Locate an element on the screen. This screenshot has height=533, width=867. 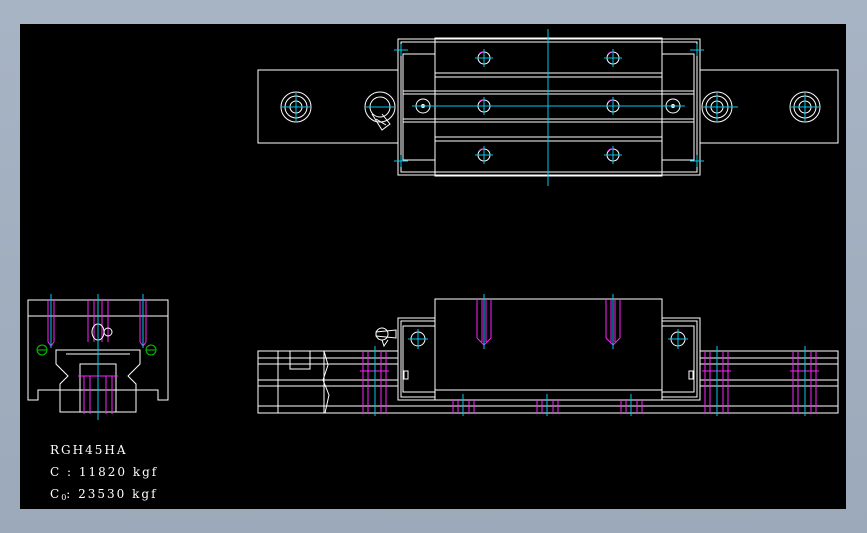
carriage-outer is located at coordinates (549, 107).